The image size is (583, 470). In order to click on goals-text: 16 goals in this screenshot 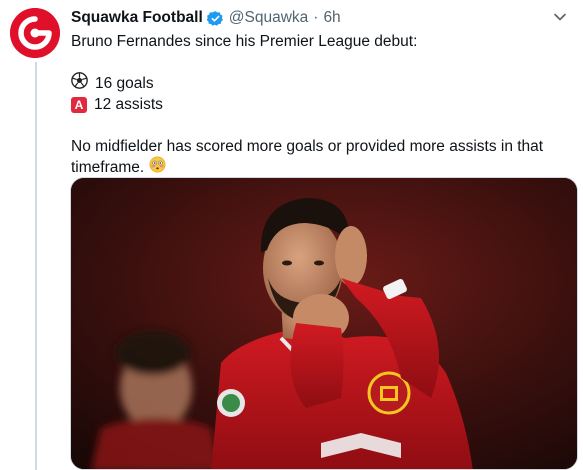, I will do `click(124, 83)`.